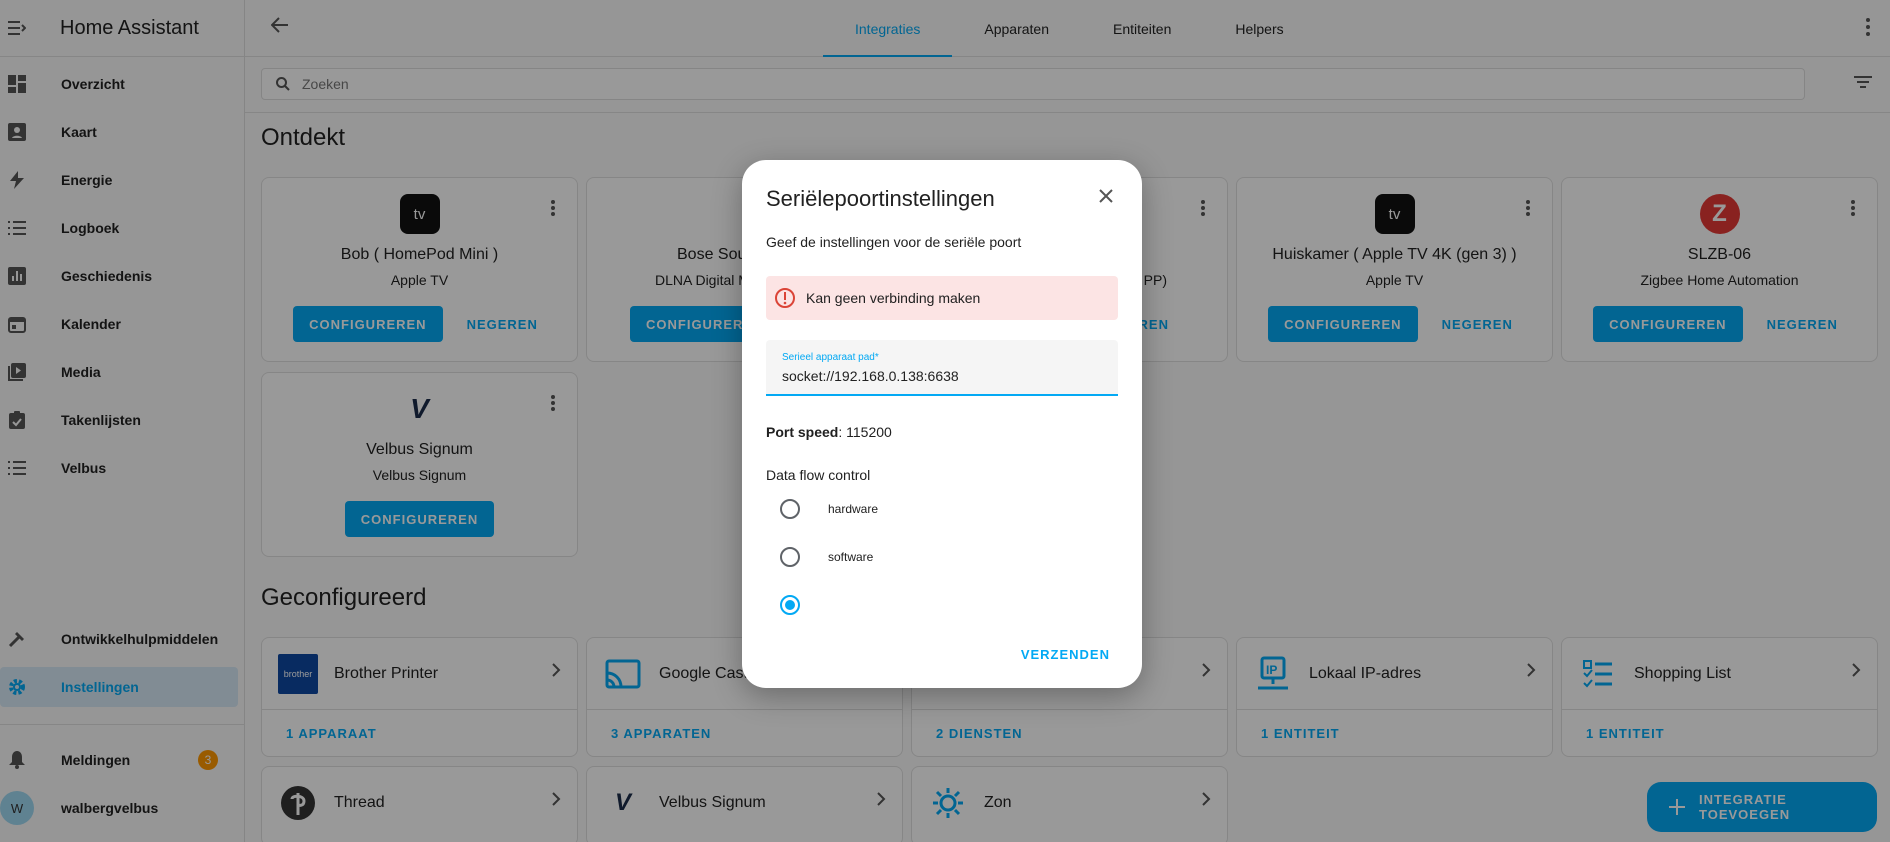 This screenshot has width=1890, height=842. What do you see at coordinates (1069, 733) in the screenshot?
I see `card-detail-link: 2 DIENSTEN` at bounding box center [1069, 733].